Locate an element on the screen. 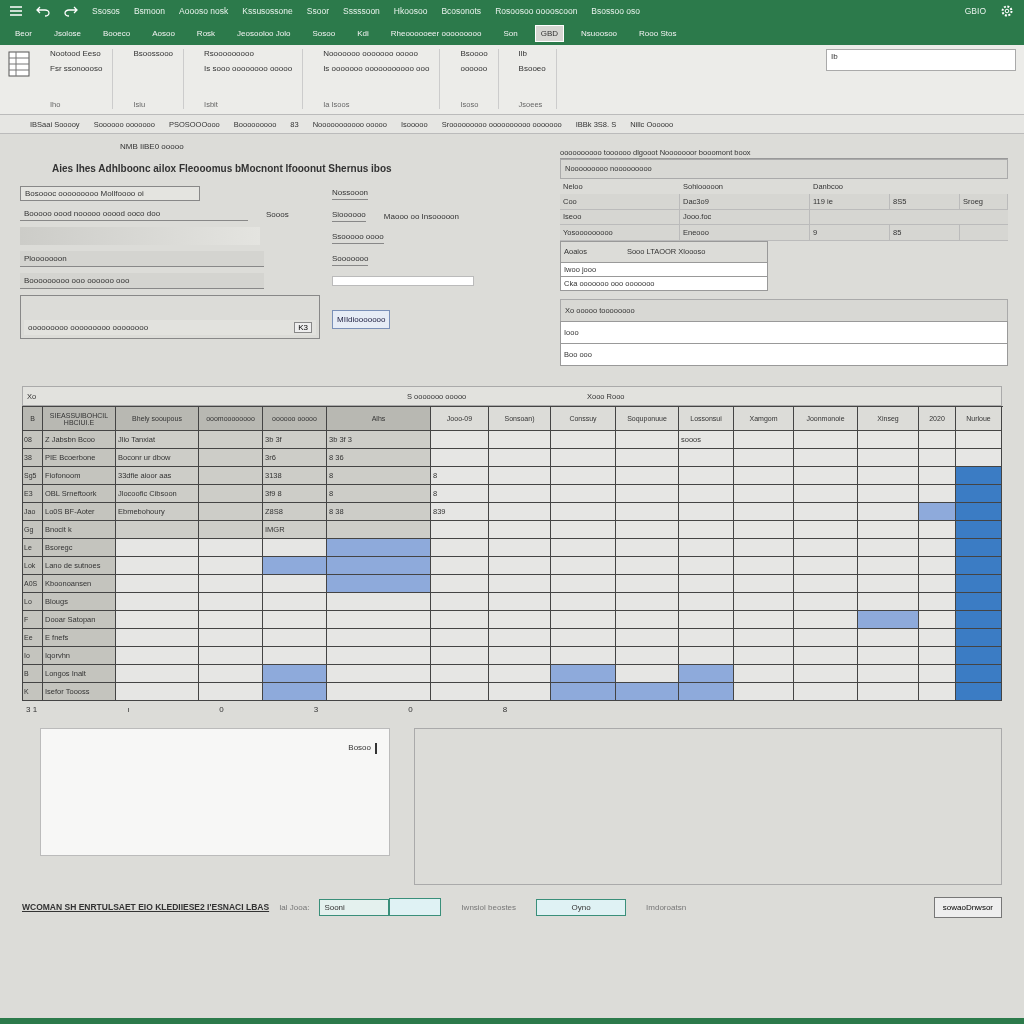  status-field: Sooni is located at coordinates (354, 907).